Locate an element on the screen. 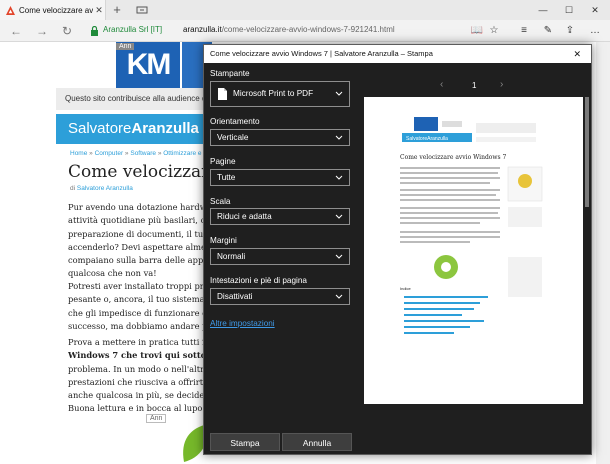 The width and height of the screenshot is (610, 464). printer-value: Microsoft Print to PDF is located at coordinates (273, 93).